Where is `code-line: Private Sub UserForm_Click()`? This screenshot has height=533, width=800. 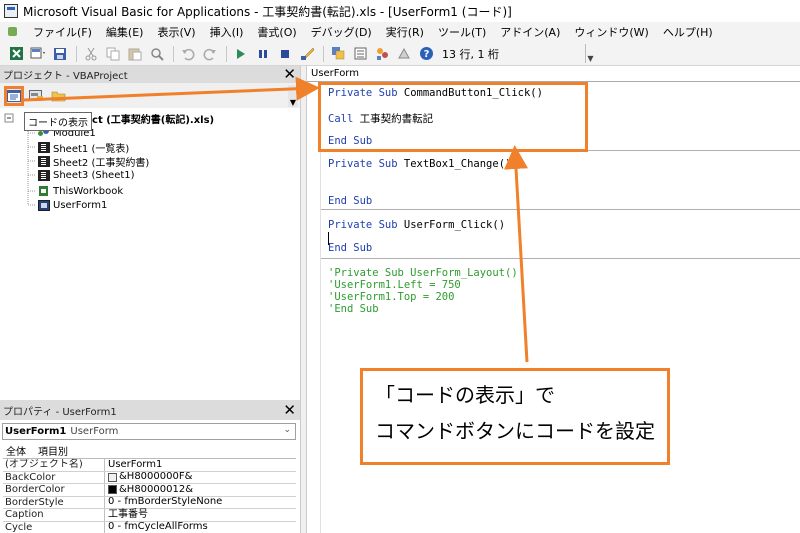
code-line: Private Sub UserForm_Click() is located at coordinates (416, 225).